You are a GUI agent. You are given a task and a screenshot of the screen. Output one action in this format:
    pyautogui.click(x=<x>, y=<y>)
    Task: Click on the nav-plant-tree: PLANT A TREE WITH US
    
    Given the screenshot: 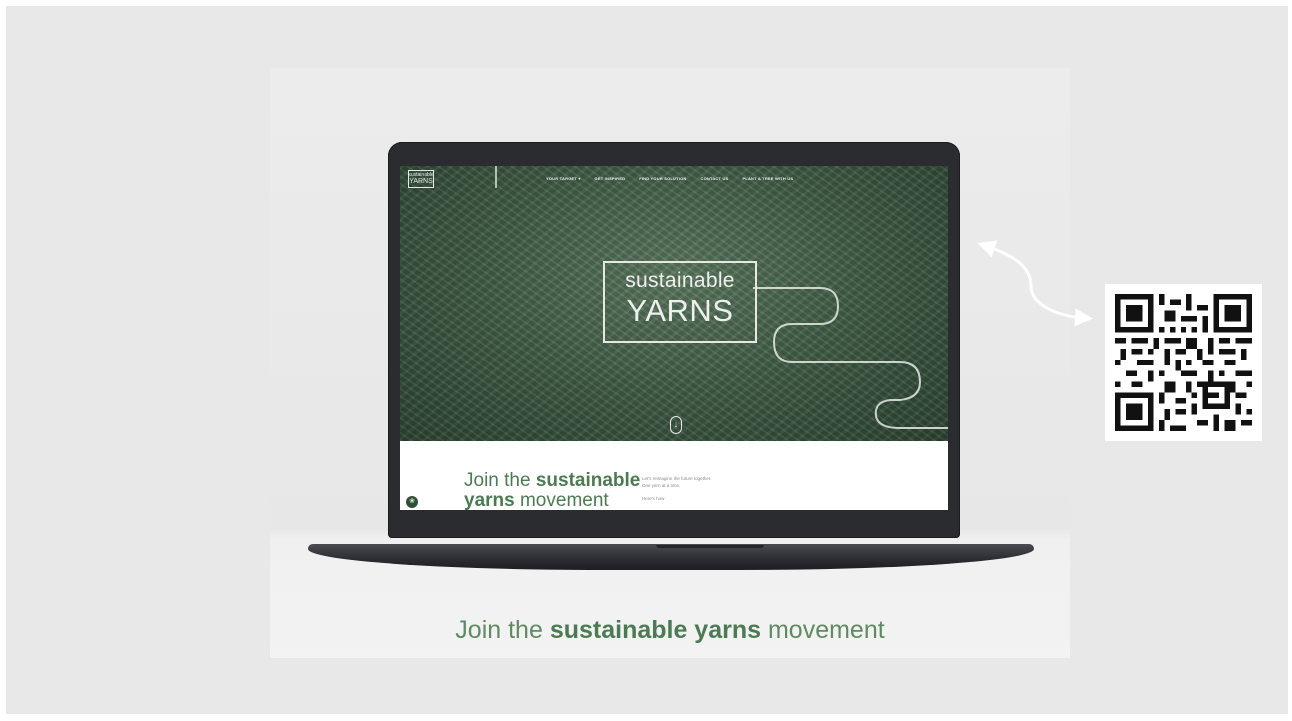 What is the action you would take?
    pyautogui.click(x=767, y=178)
    